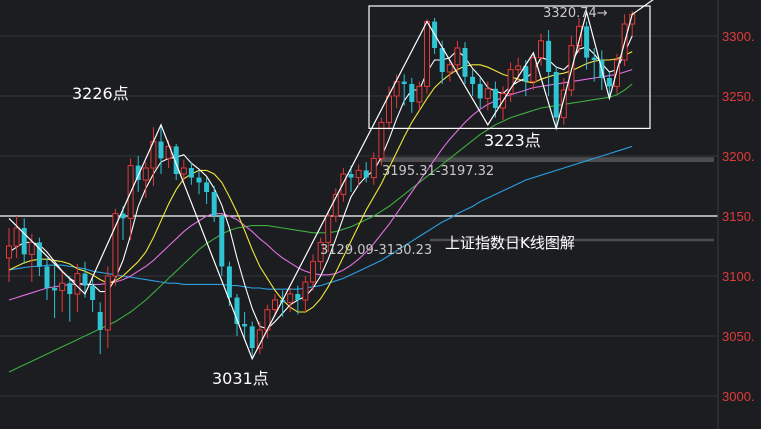 The image size is (761, 429). What do you see at coordinates (100, 93) in the screenshot?
I see `label-high-left: 3226点` at bounding box center [100, 93].